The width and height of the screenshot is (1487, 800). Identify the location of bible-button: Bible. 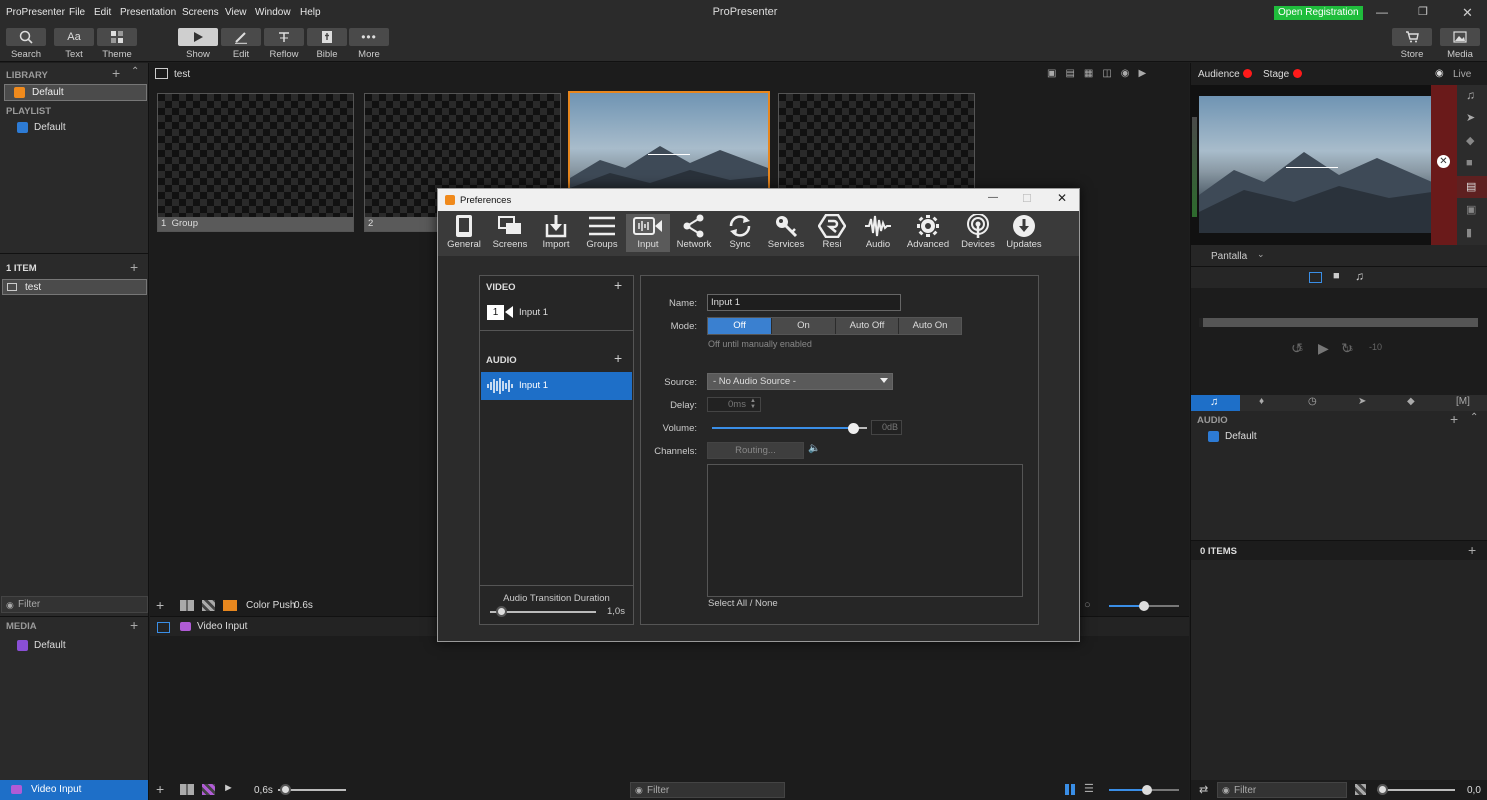
(327, 44).